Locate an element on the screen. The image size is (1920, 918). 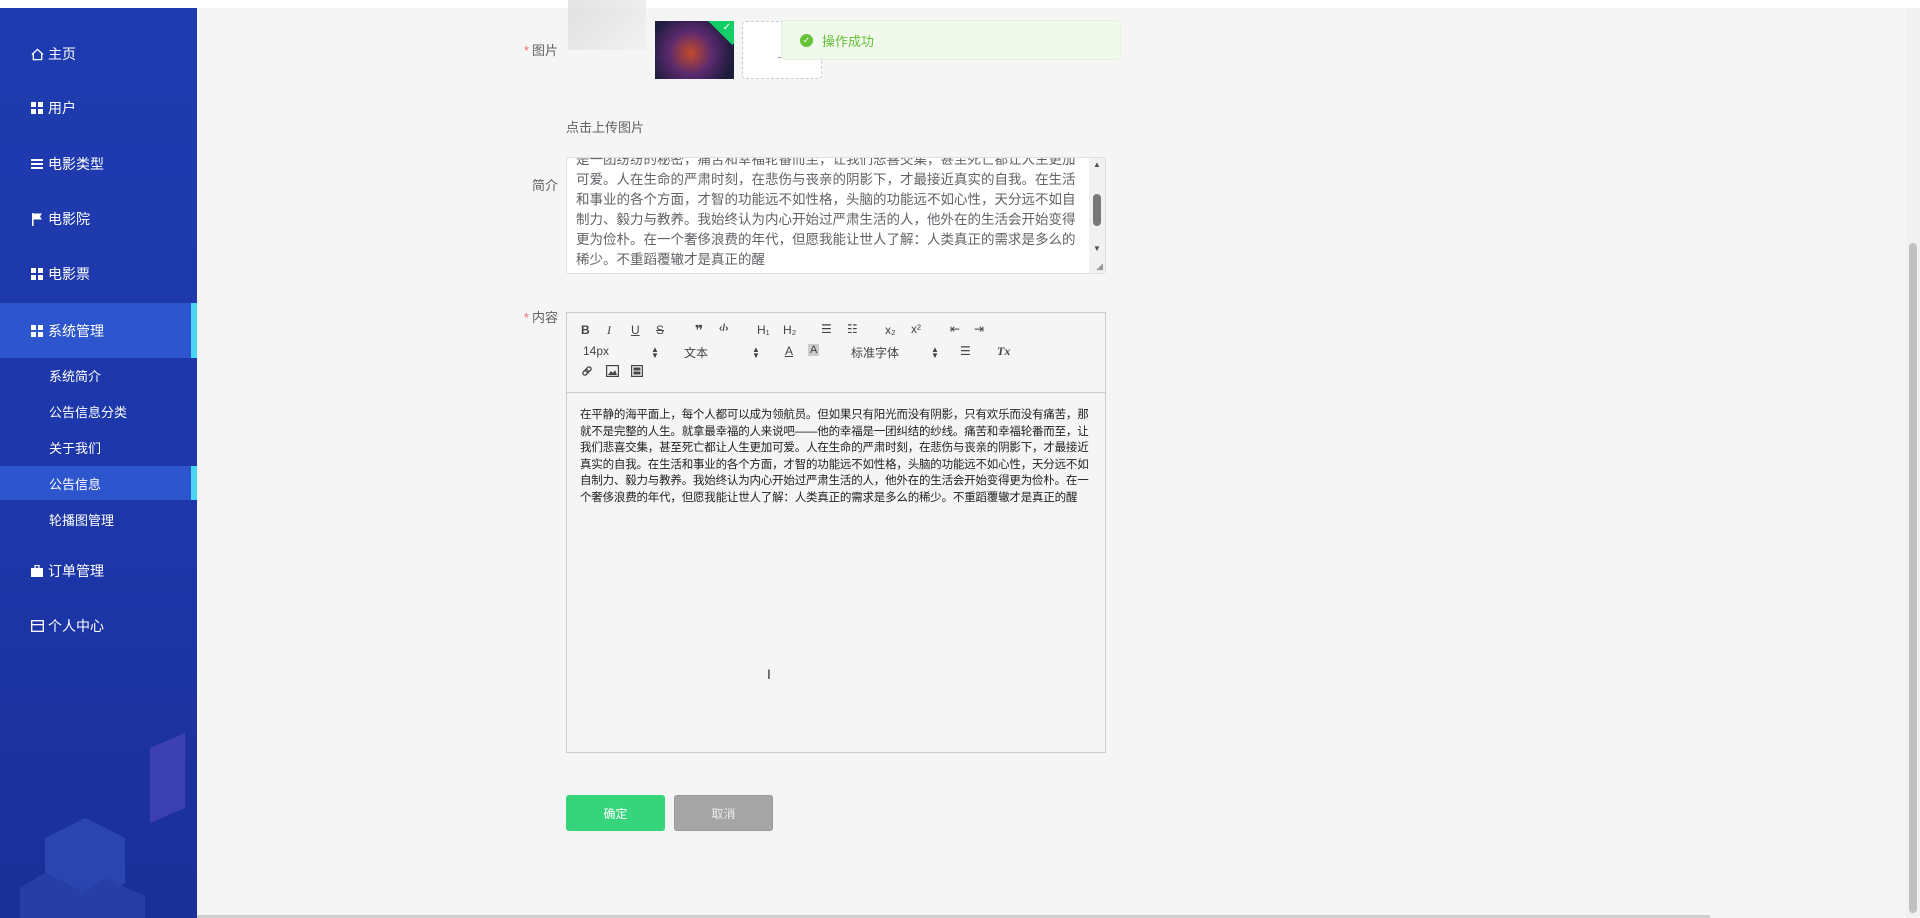
briefcase-icon is located at coordinates (37, 571).